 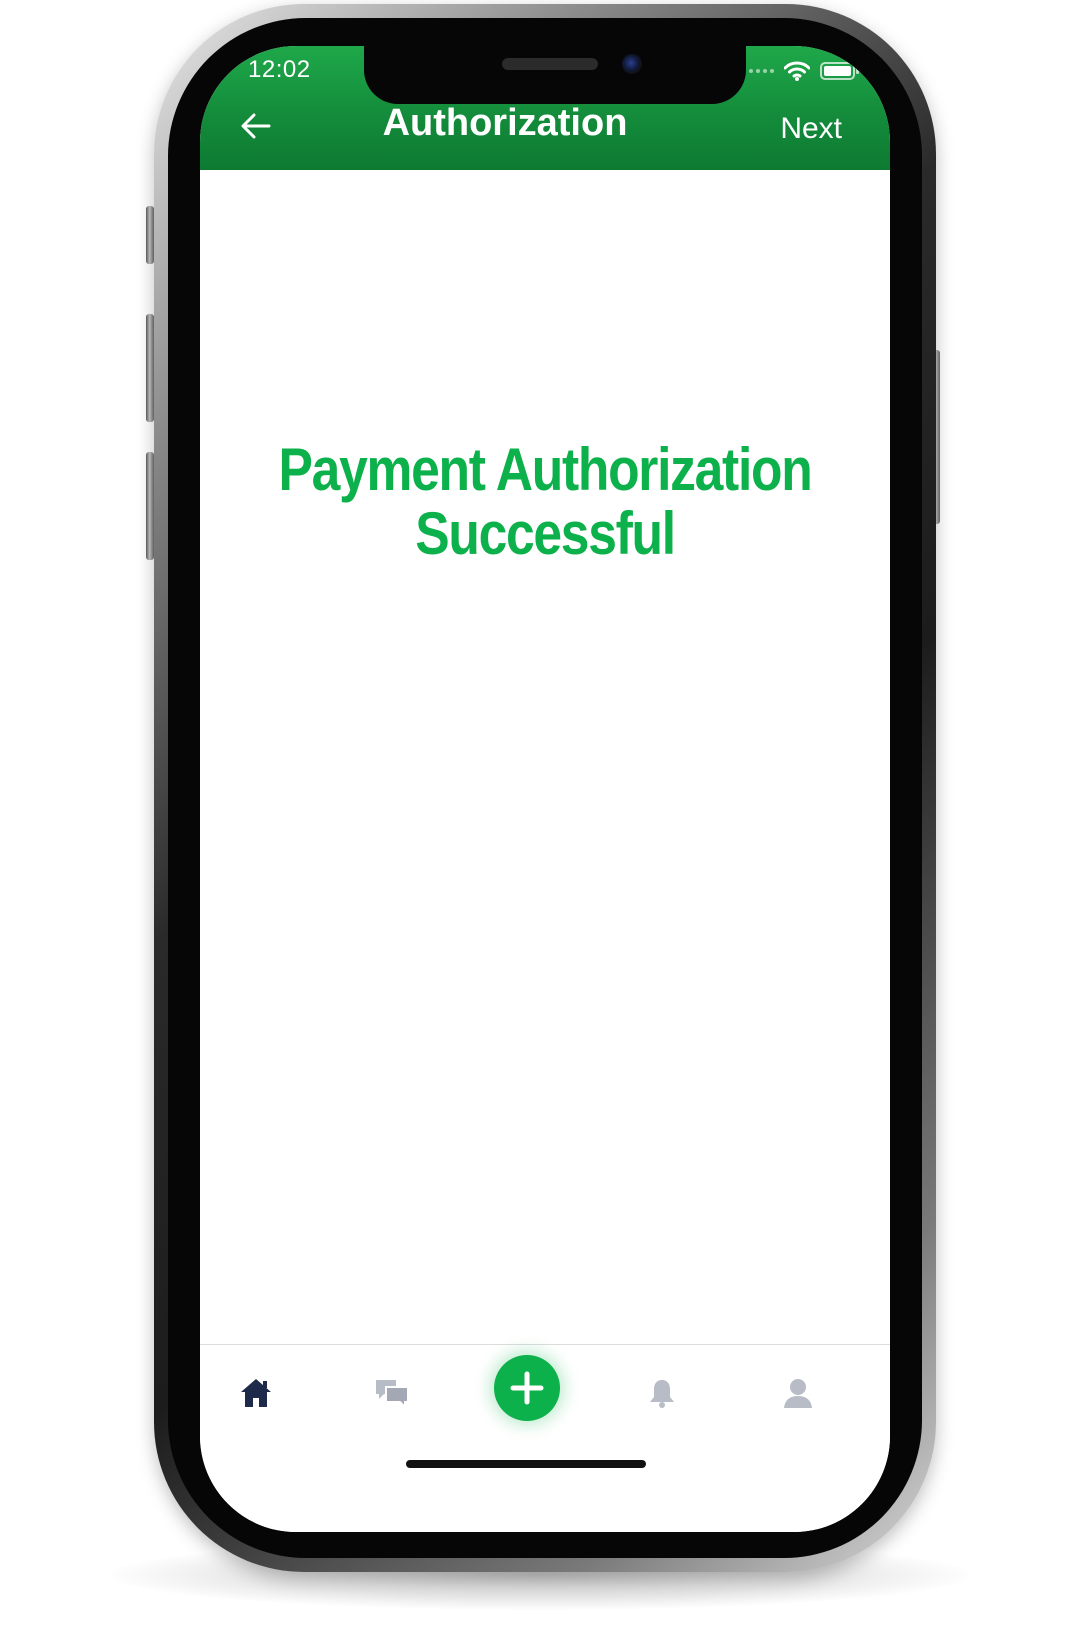 I want to click on volume-down-button, so click(x=150, y=506).